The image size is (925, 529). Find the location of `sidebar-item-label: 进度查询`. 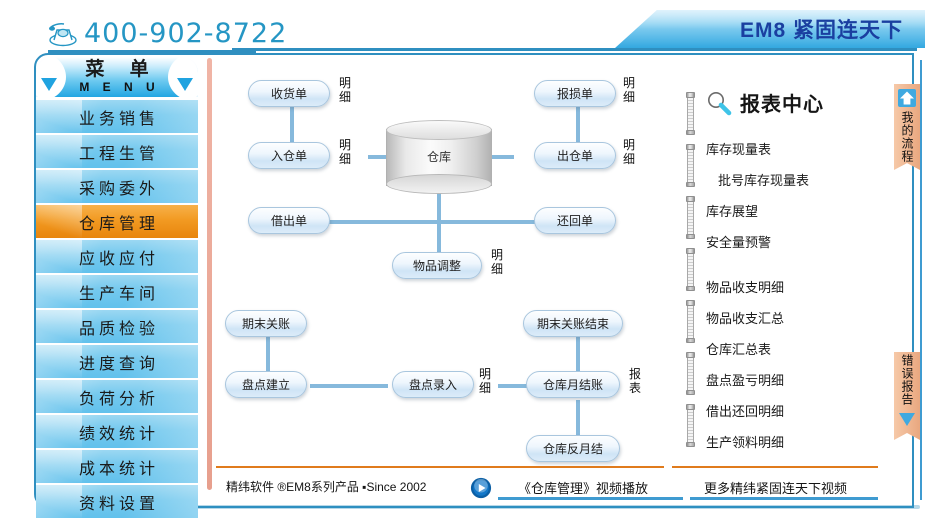

sidebar-item-label: 进度查询 is located at coordinates (118, 364).